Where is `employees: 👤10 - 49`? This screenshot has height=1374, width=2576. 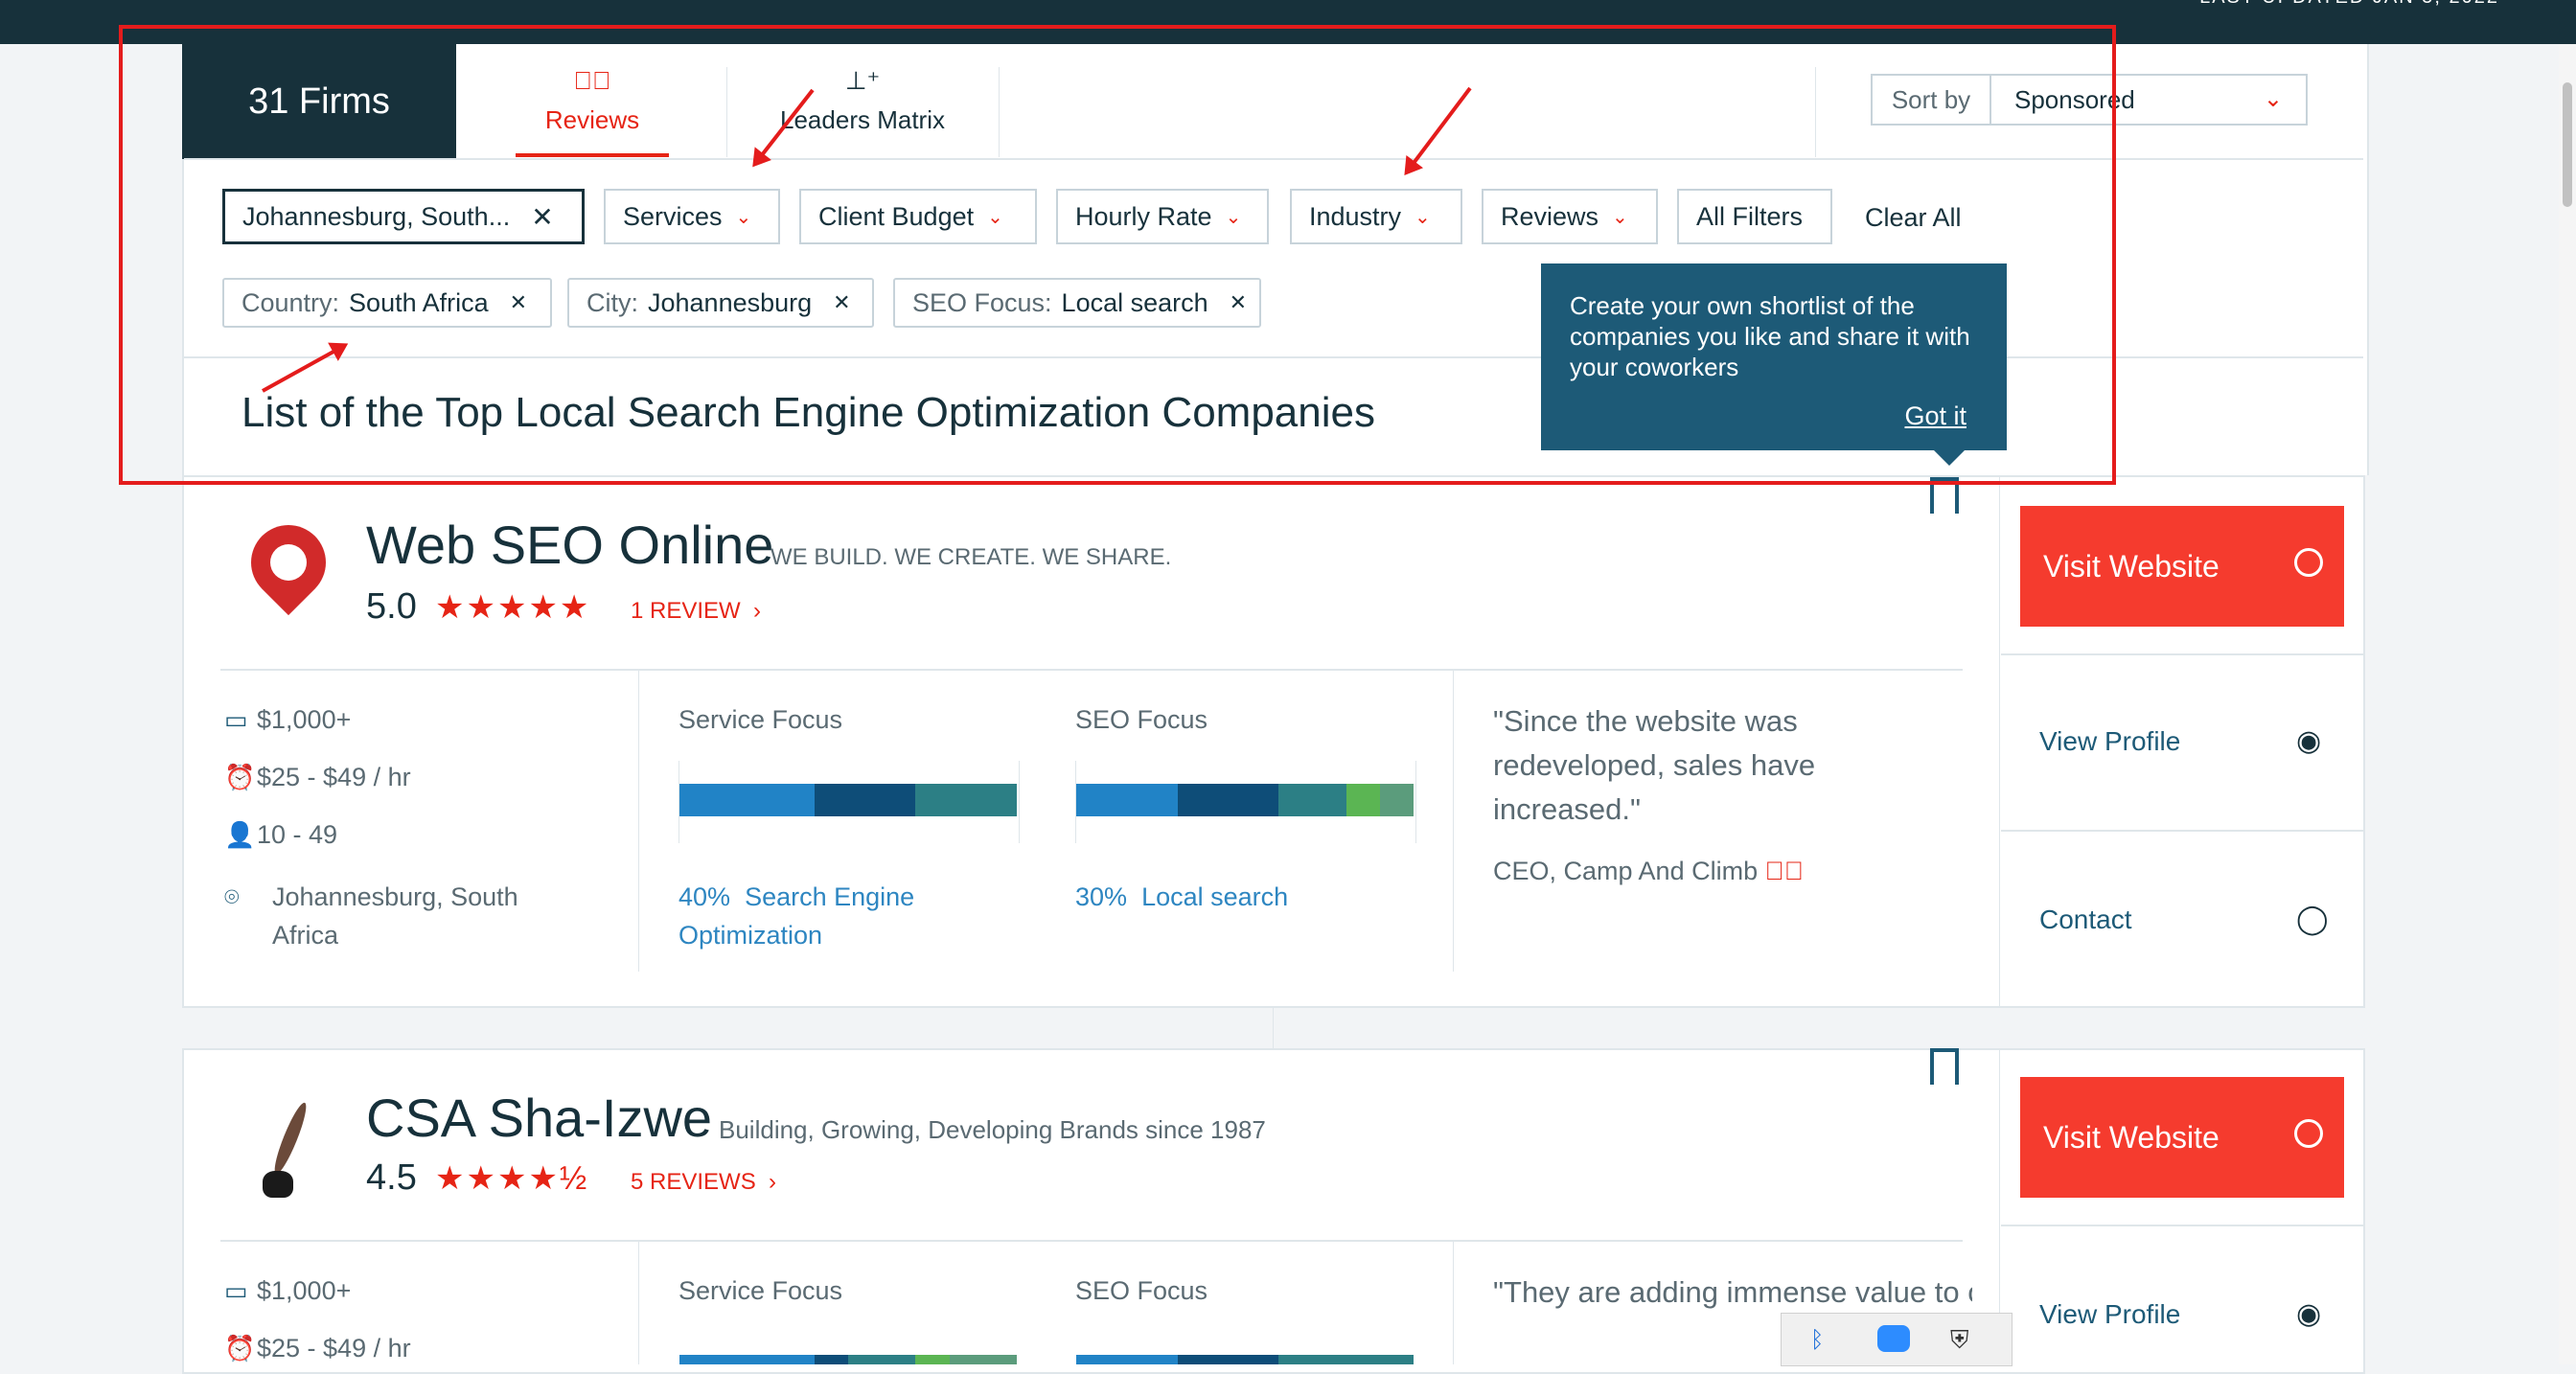 employees: 👤10 - 49 is located at coordinates (281, 835).